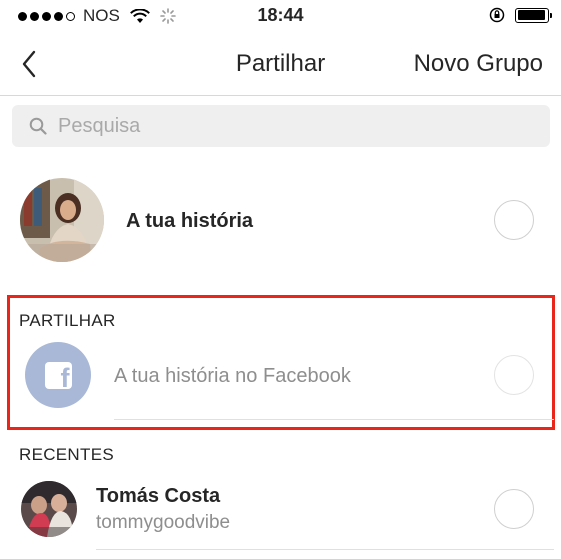  What do you see at coordinates (66, 454) in the screenshot?
I see `recents-section-header: RECENTES` at bounding box center [66, 454].